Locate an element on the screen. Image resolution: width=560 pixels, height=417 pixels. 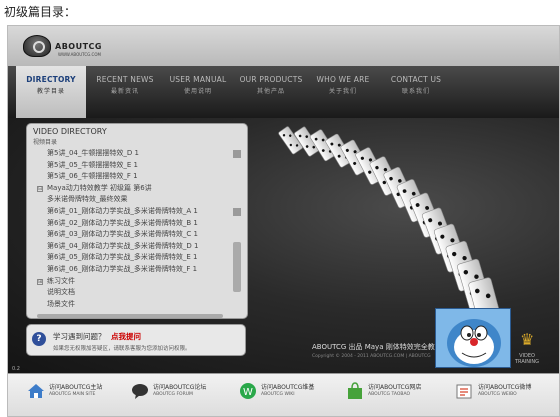
shopping-bag-icon is located at coordinates (355, 390).